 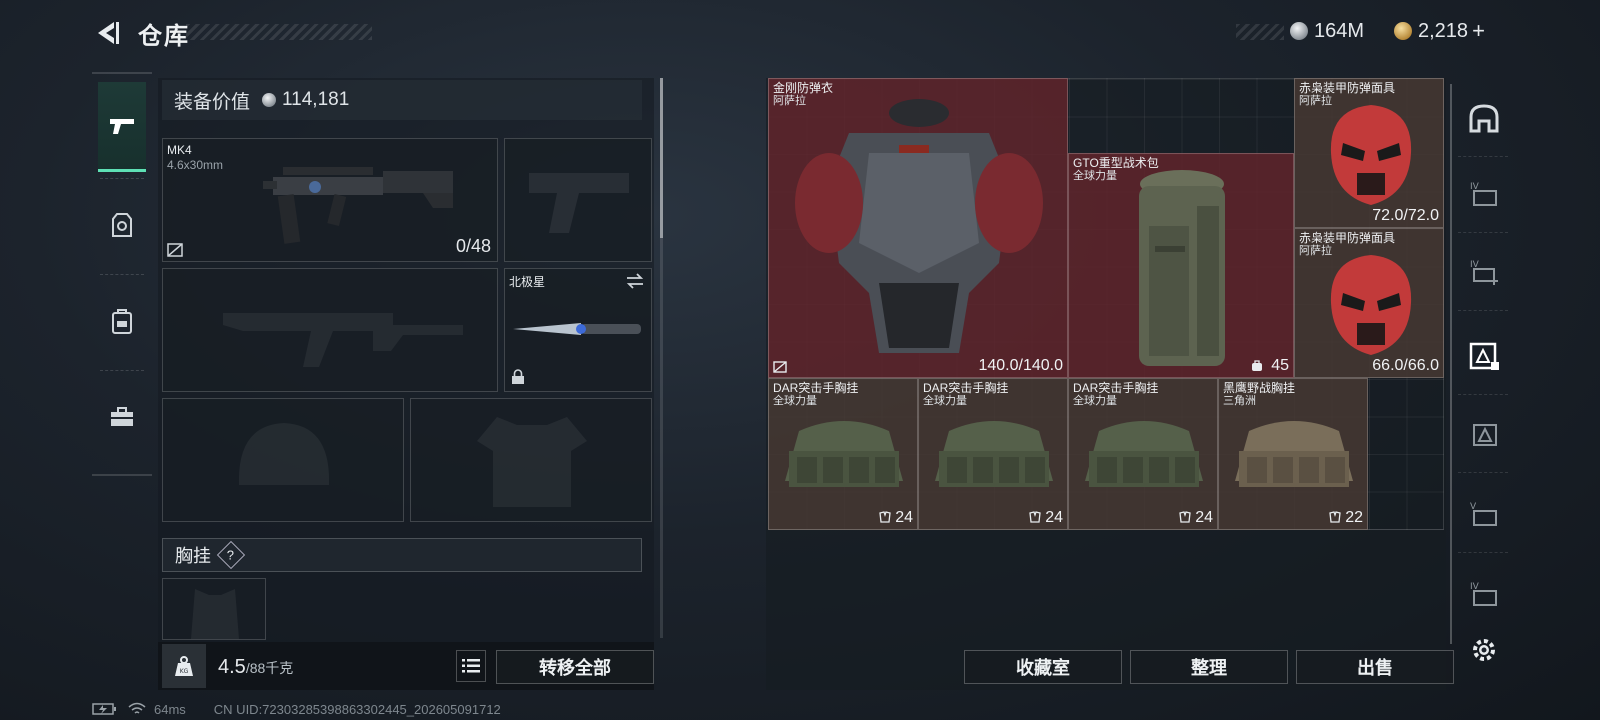 What do you see at coordinates (1478, 31) in the screenshot?
I see `add-currency-button: +` at bounding box center [1478, 31].